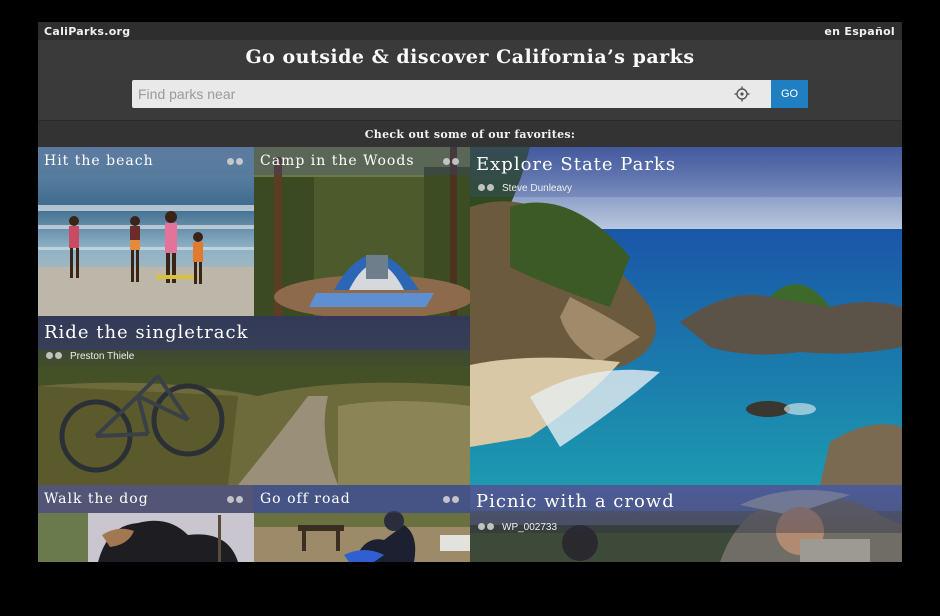  I want to click on tile-title: Go off road, so click(305, 499).